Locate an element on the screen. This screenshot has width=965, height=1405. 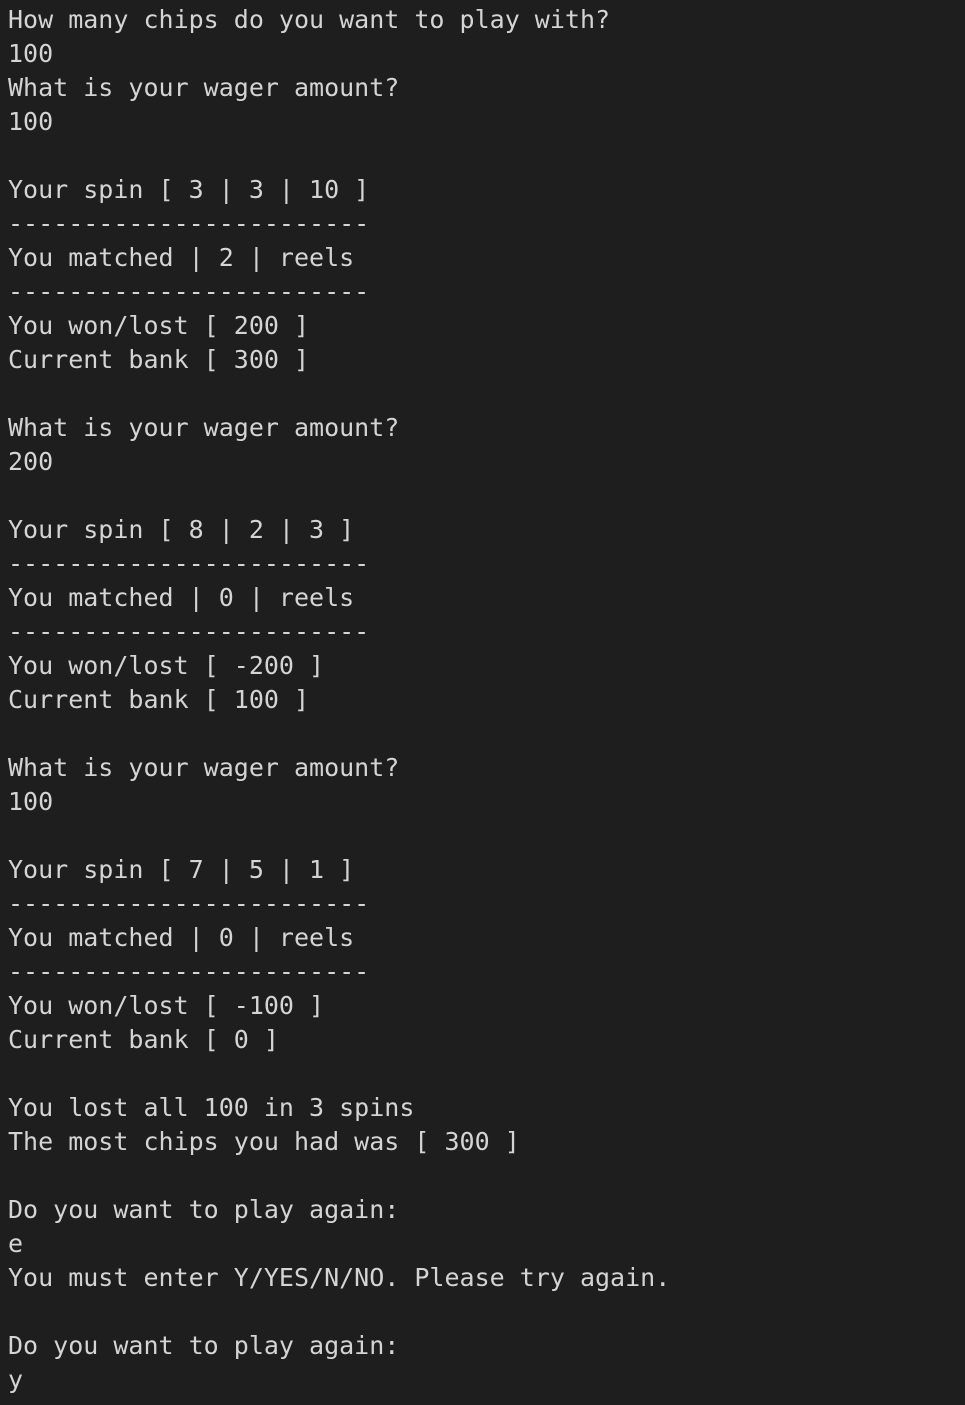
current-bank: Current bank [ 300 ] is located at coordinates (159, 359).